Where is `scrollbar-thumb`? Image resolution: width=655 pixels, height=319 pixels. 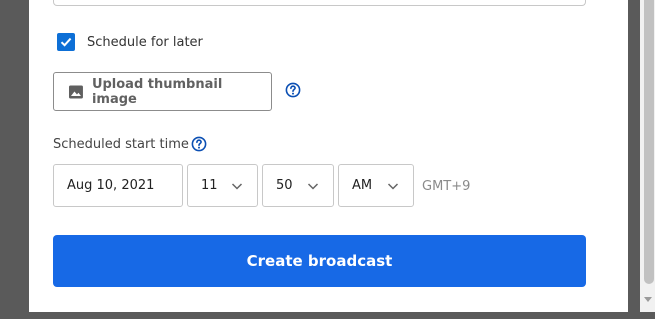
scrollbar-thumb is located at coordinates (649, 142).